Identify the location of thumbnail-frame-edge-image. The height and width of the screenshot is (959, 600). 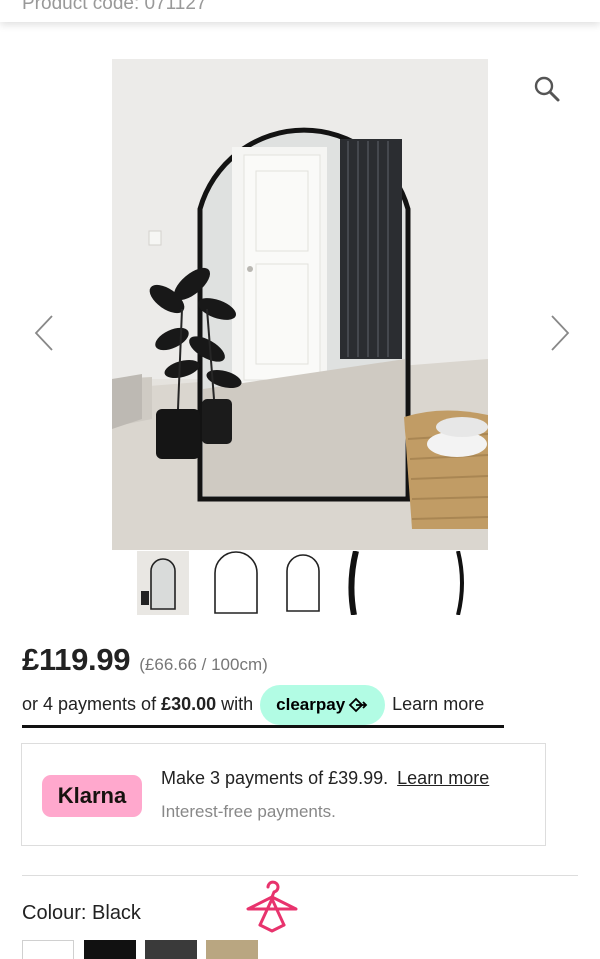
(460, 583).